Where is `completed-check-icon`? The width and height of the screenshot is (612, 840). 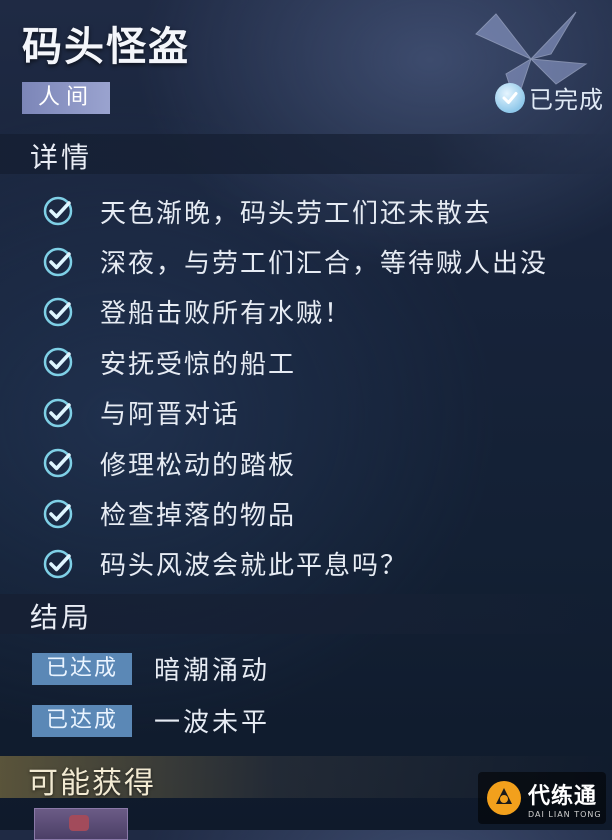
completed-check-icon is located at coordinates (510, 97).